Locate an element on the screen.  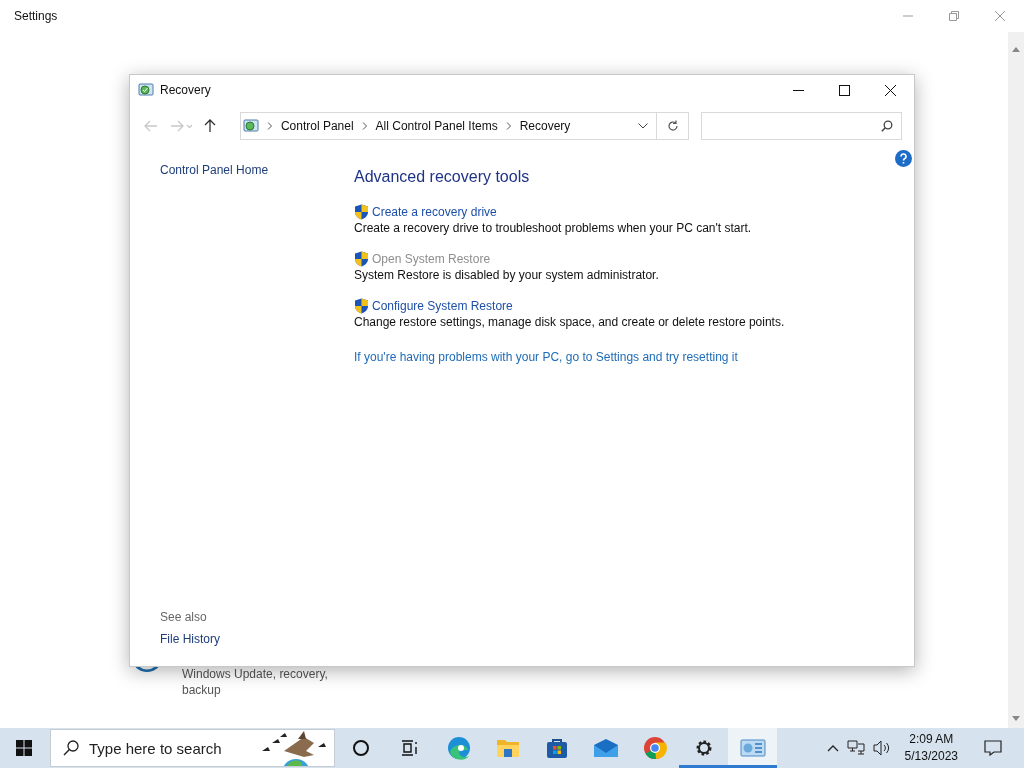
window-title: Recovery is located at coordinates (185, 90).